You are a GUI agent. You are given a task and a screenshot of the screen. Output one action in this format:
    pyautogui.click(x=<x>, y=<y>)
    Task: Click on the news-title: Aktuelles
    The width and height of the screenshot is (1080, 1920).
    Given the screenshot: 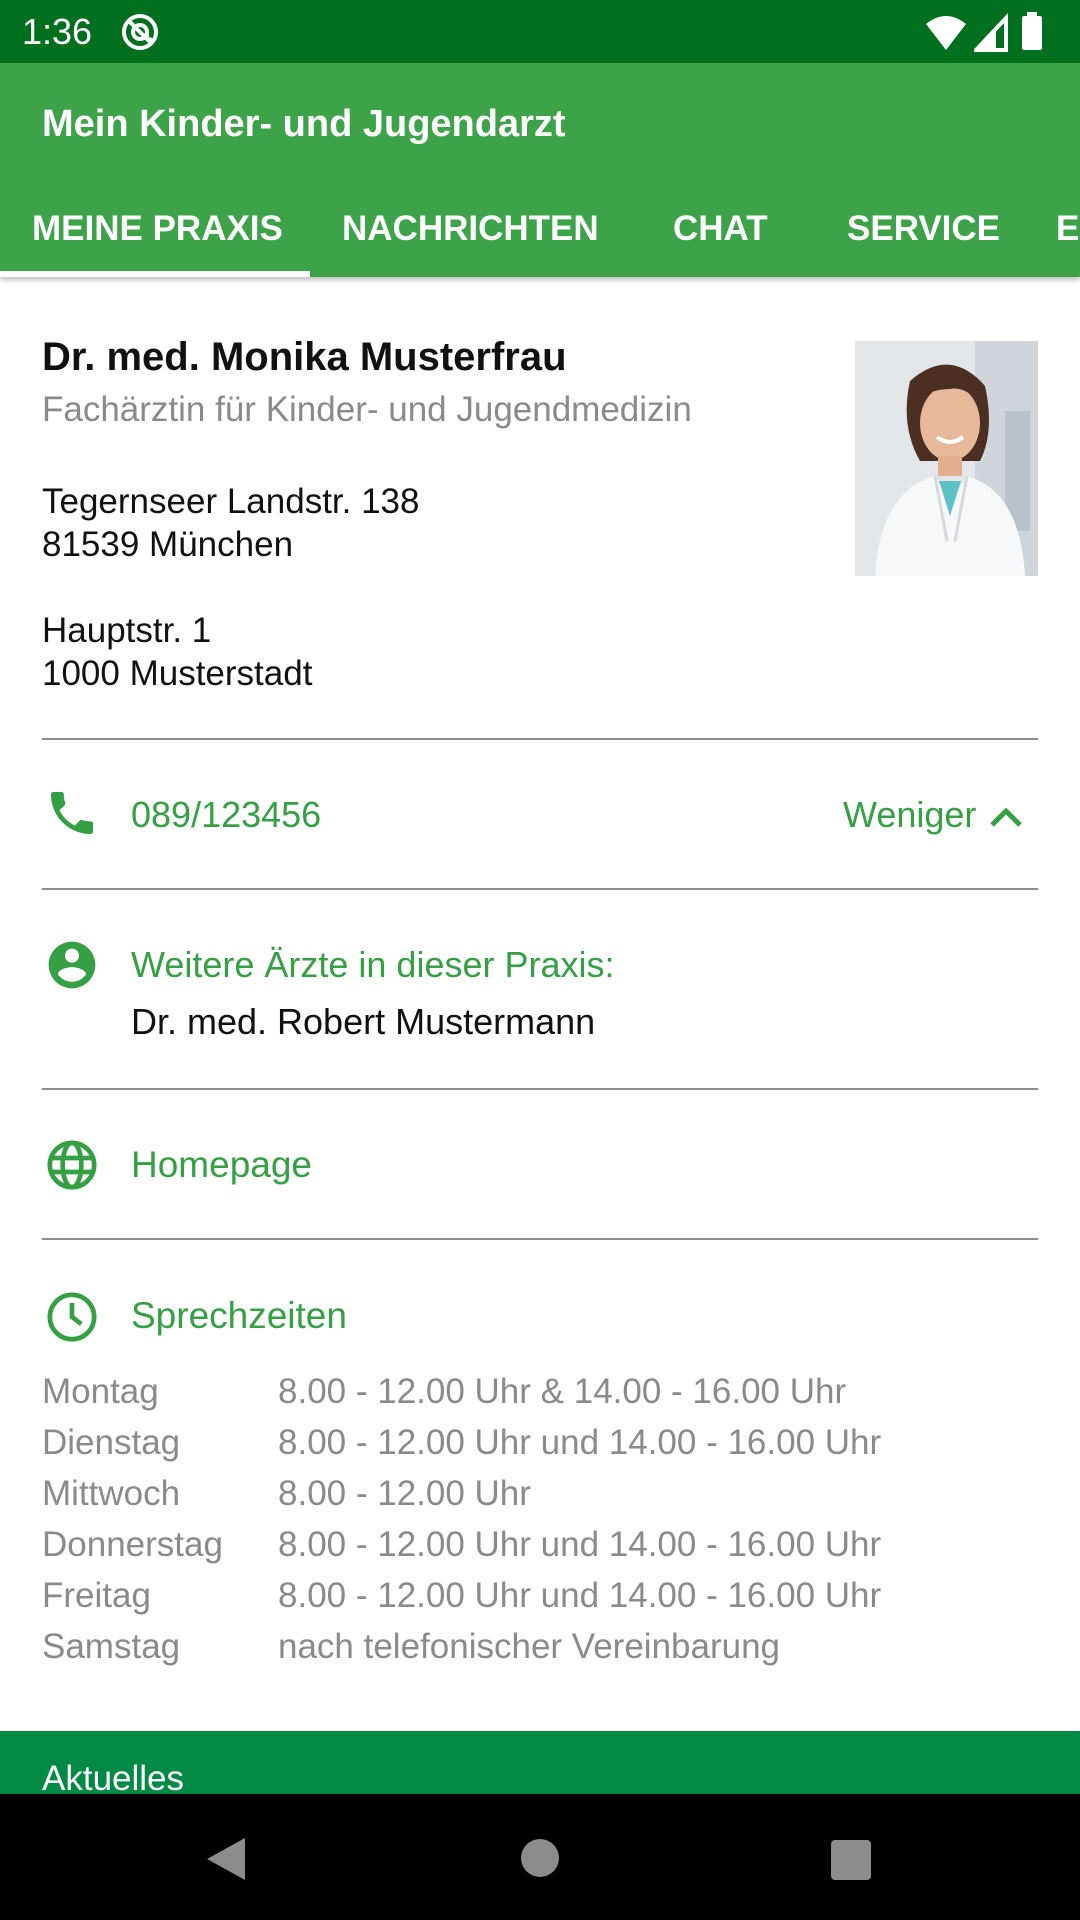 What is the action you would take?
    pyautogui.click(x=113, y=1776)
    